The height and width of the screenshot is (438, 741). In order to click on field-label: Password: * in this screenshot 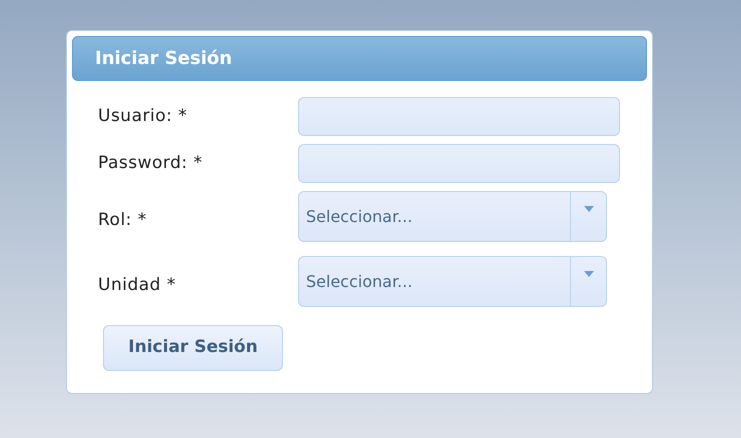, I will do `click(151, 163)`.